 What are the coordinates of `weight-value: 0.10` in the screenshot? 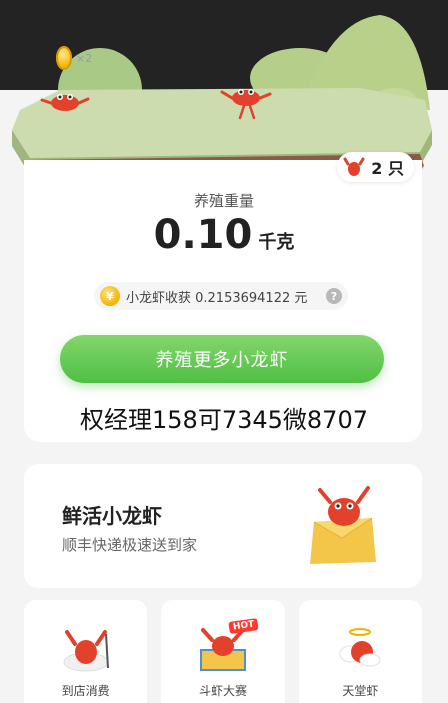 It's located at (203, 235).